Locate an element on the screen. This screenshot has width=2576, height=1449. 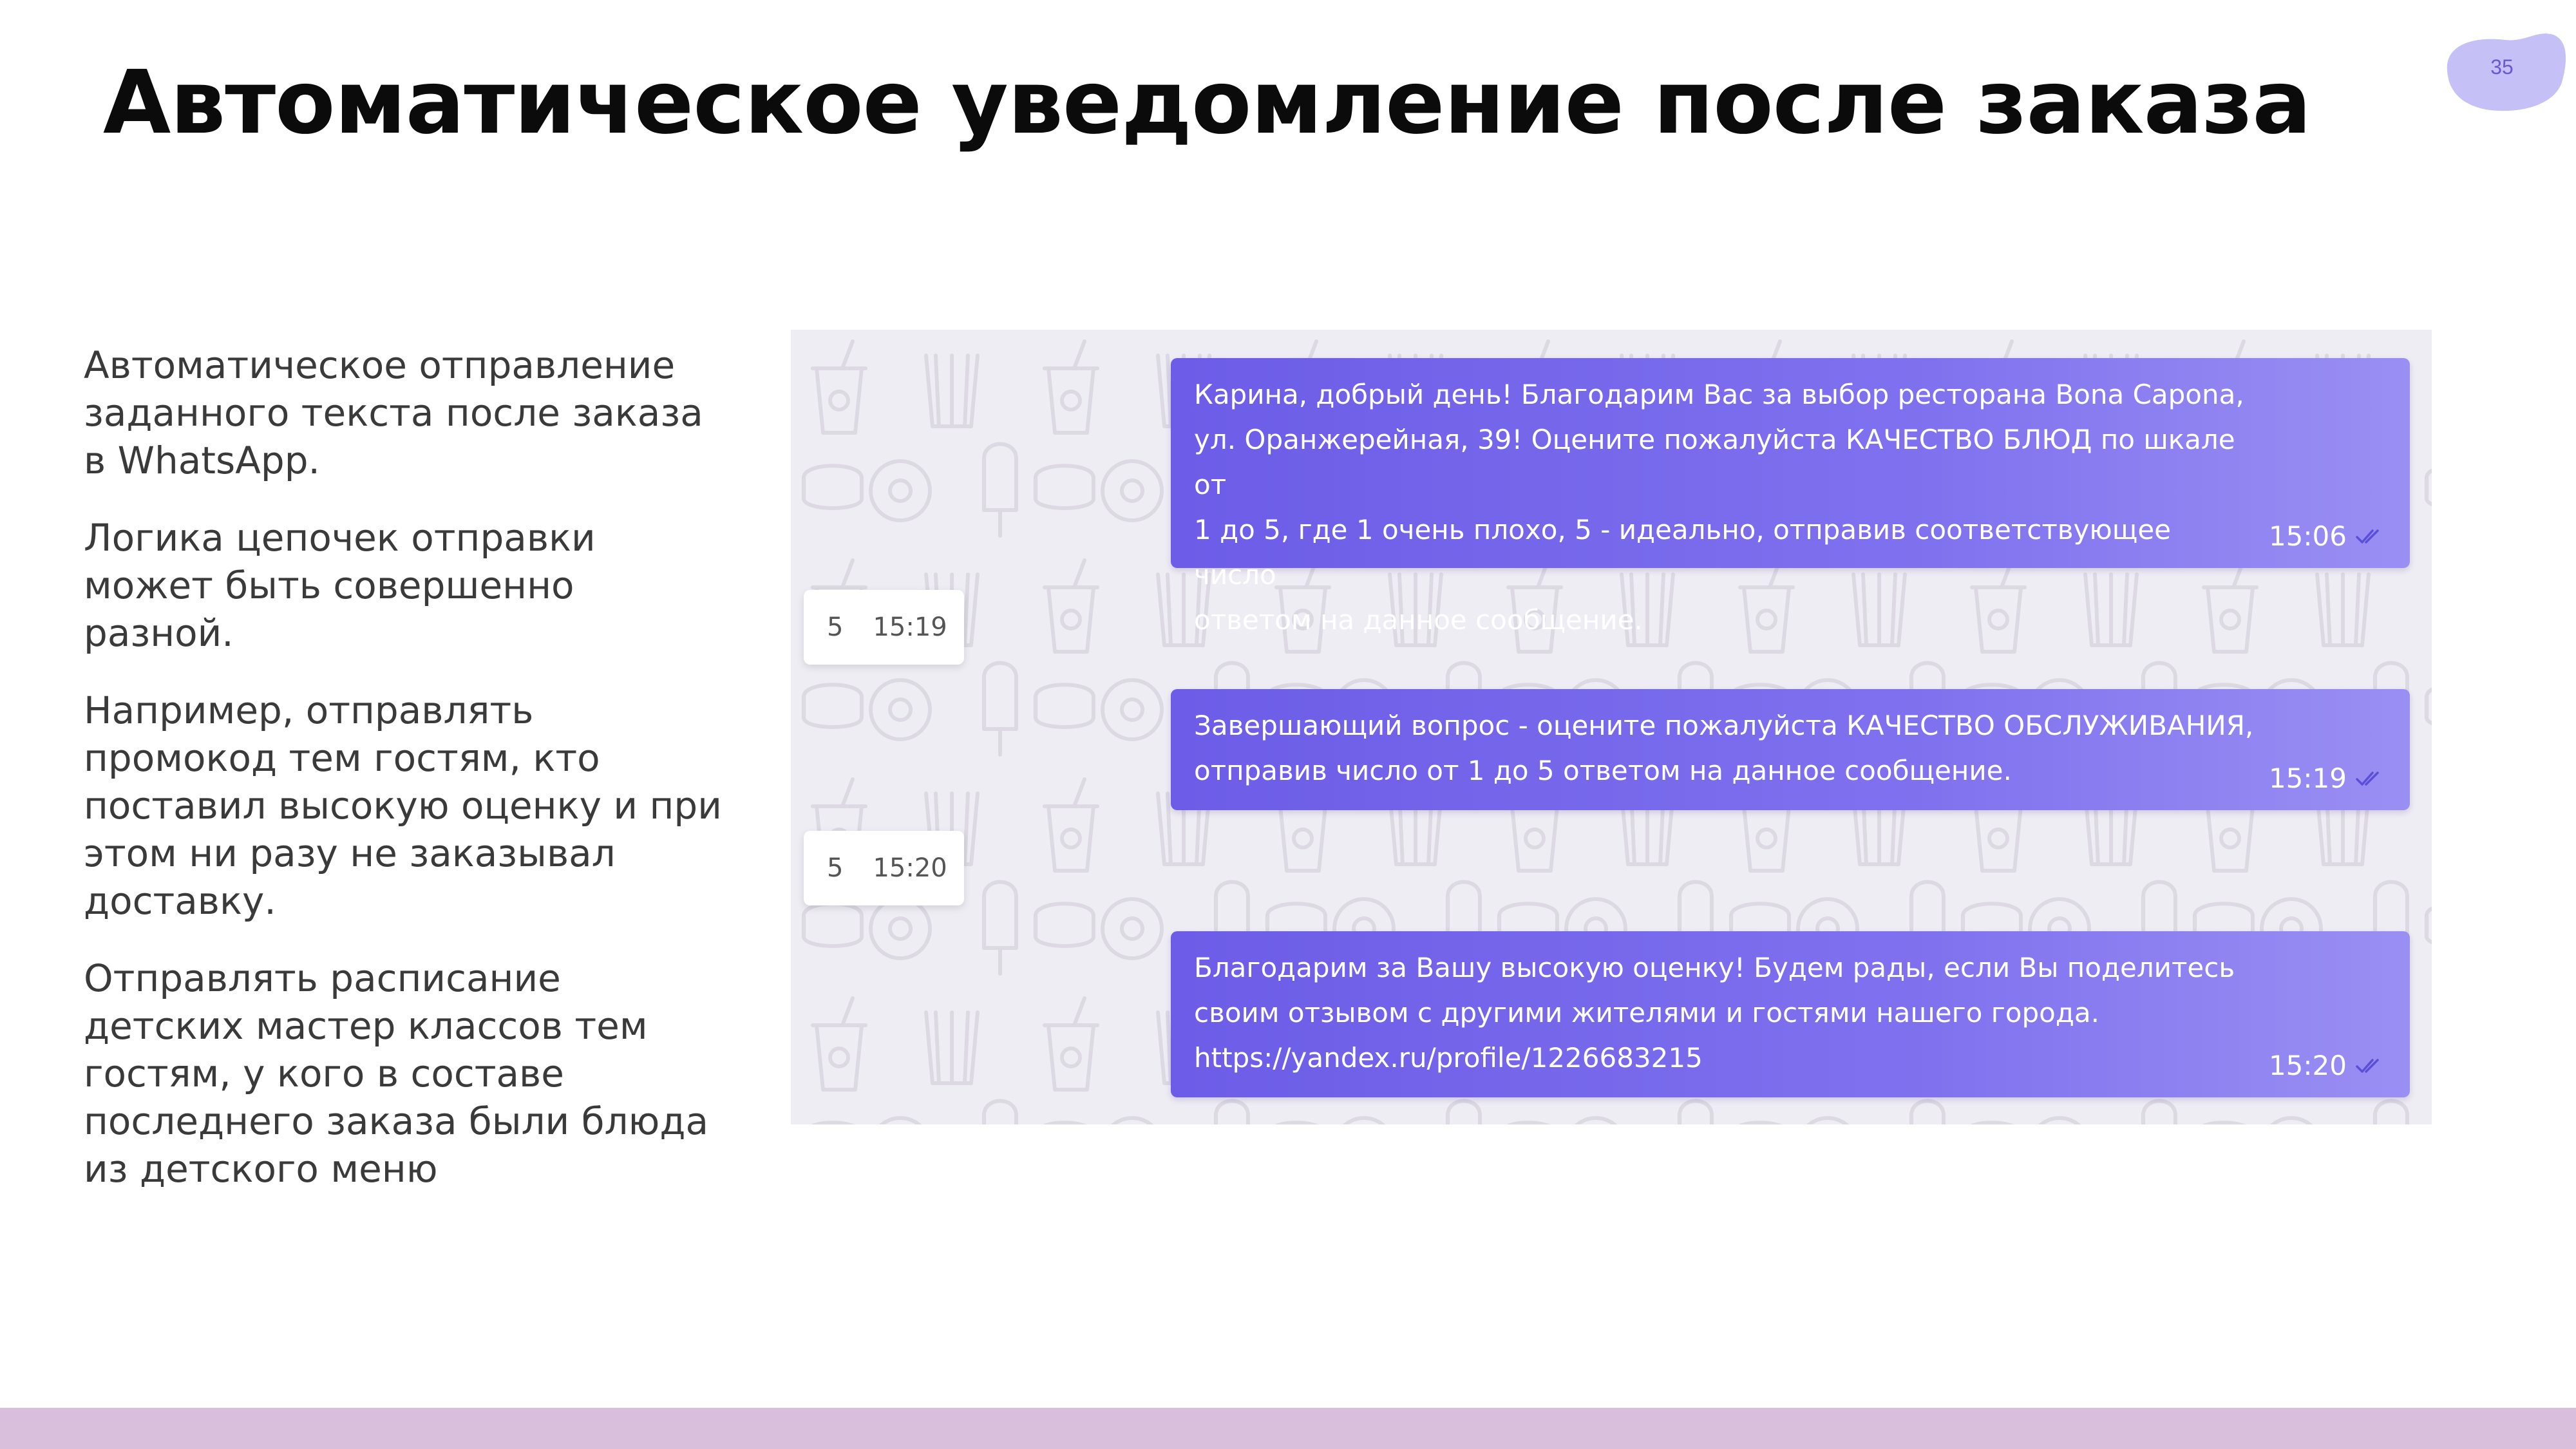
message-meta: 15:20 is located at coordinates (2328, 1065).